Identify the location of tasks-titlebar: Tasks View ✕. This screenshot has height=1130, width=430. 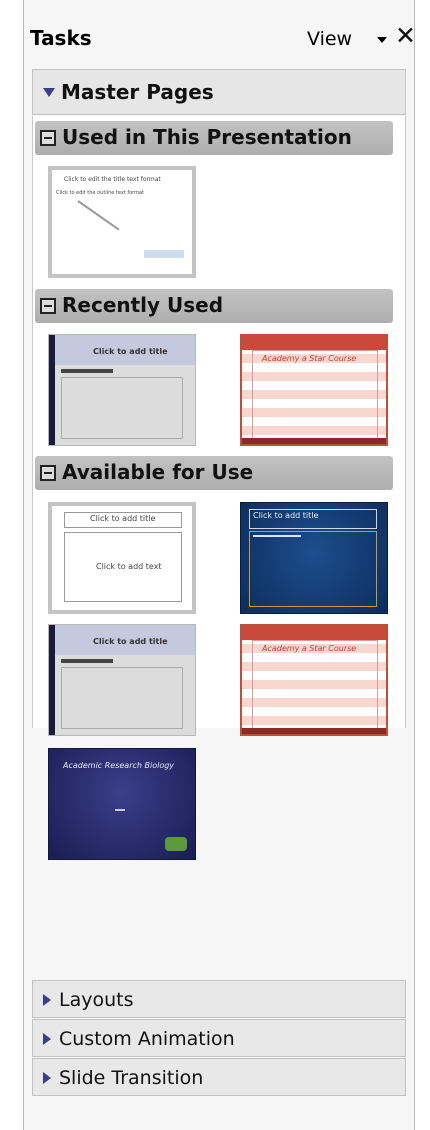
(220, 32).